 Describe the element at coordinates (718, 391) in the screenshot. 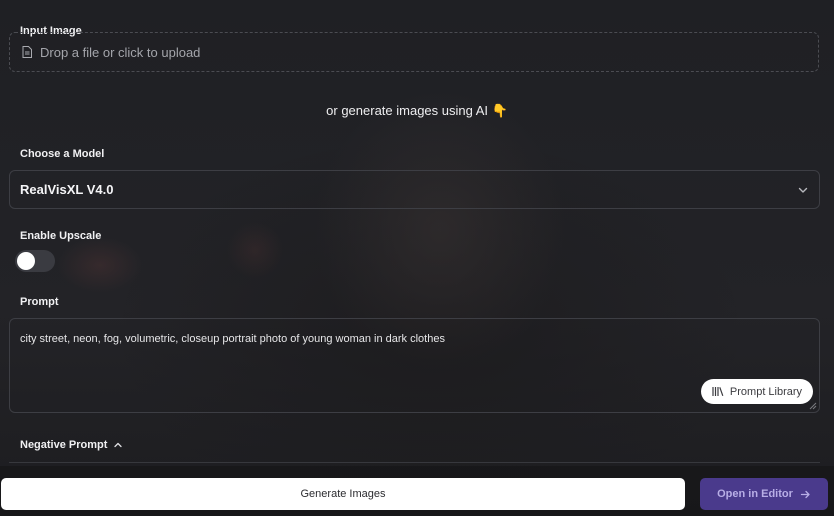

I see `library-icon` at that location.